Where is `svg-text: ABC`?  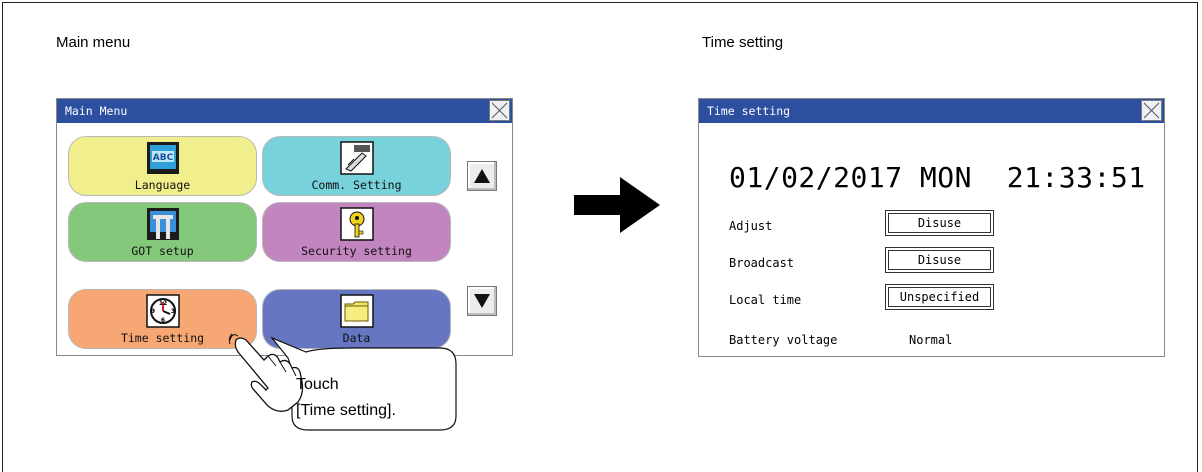 svg-text: ABC is located at coordinates (162, 158).